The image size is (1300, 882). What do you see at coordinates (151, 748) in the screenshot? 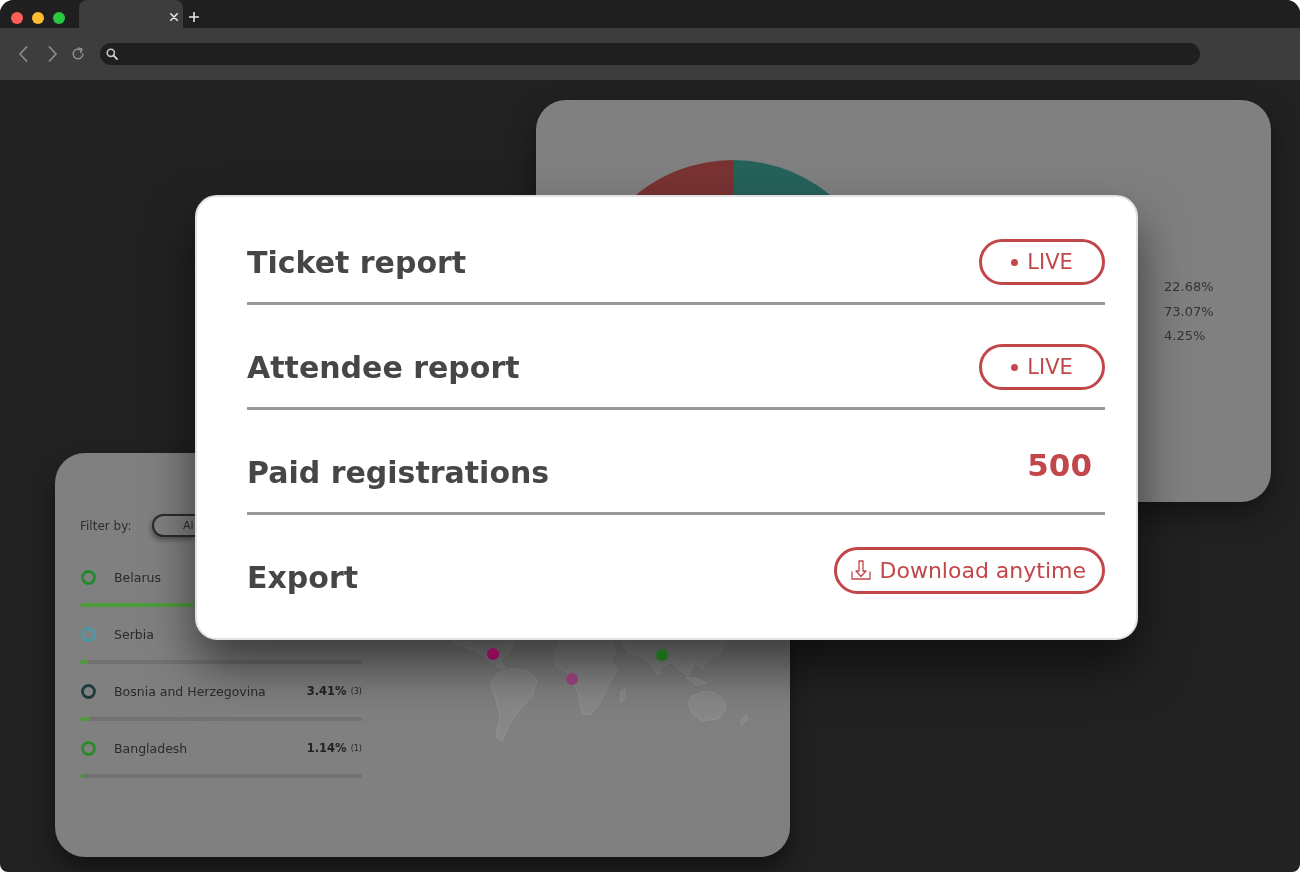
I see `country-name: Bangladesh` at bounding box center [151, 748].